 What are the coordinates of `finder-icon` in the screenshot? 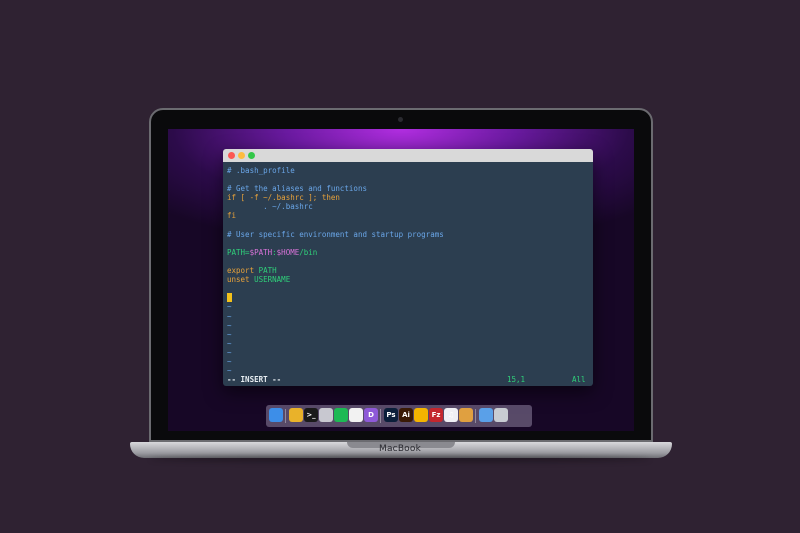 It's located at (276, 415).